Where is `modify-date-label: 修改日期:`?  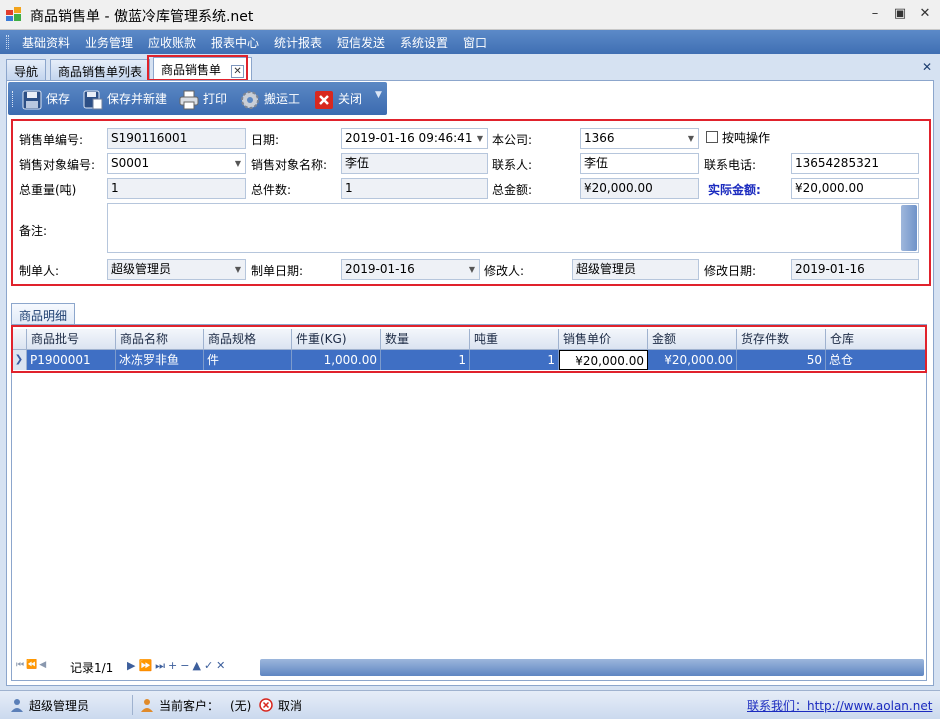
modify-date-label: 修改日期: is located at coordinates (730, 271).